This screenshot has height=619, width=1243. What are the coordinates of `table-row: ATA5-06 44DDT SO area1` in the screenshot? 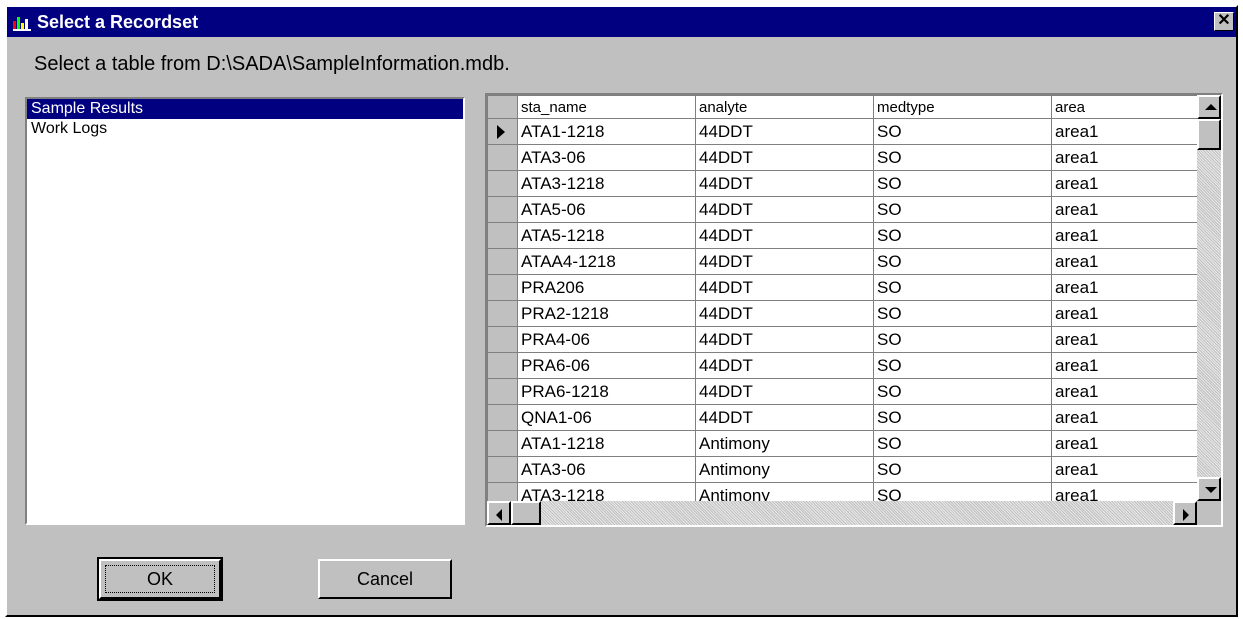 It's located at (844, 209).